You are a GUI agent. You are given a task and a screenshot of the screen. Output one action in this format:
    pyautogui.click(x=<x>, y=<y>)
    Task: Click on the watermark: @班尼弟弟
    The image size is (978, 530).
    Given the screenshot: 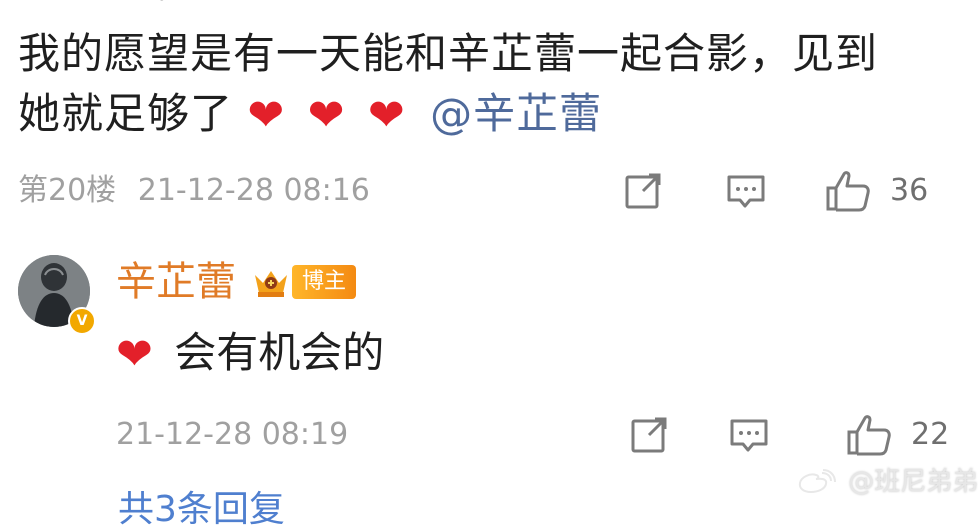 What is the action you would take?
    pyautogui.click(x=887, y=482)
    